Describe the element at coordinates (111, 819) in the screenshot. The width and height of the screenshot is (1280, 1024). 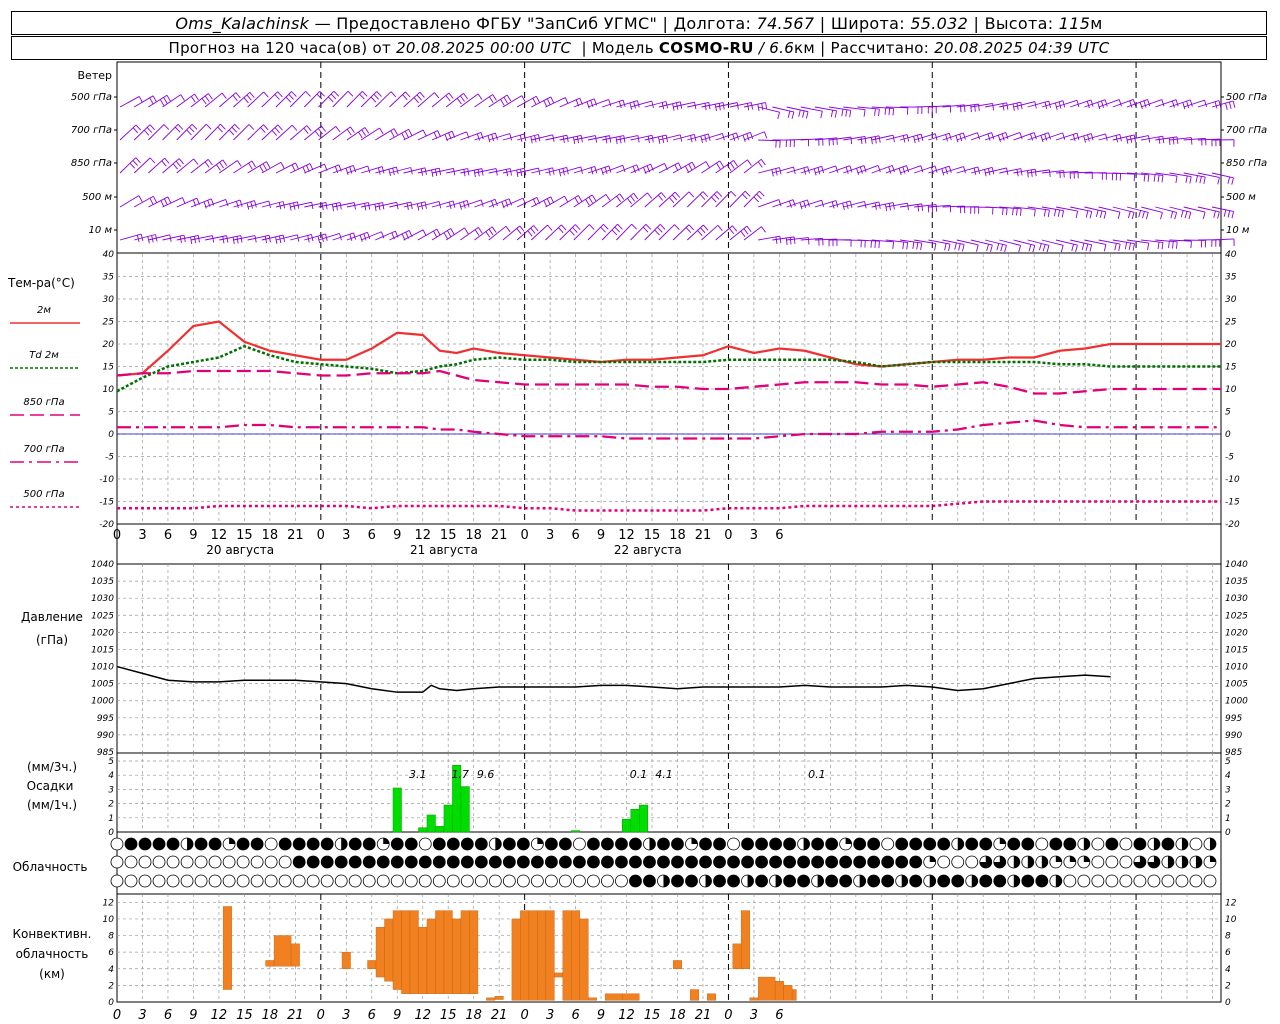
I see `precip-y-tick-left: 1` at that location.